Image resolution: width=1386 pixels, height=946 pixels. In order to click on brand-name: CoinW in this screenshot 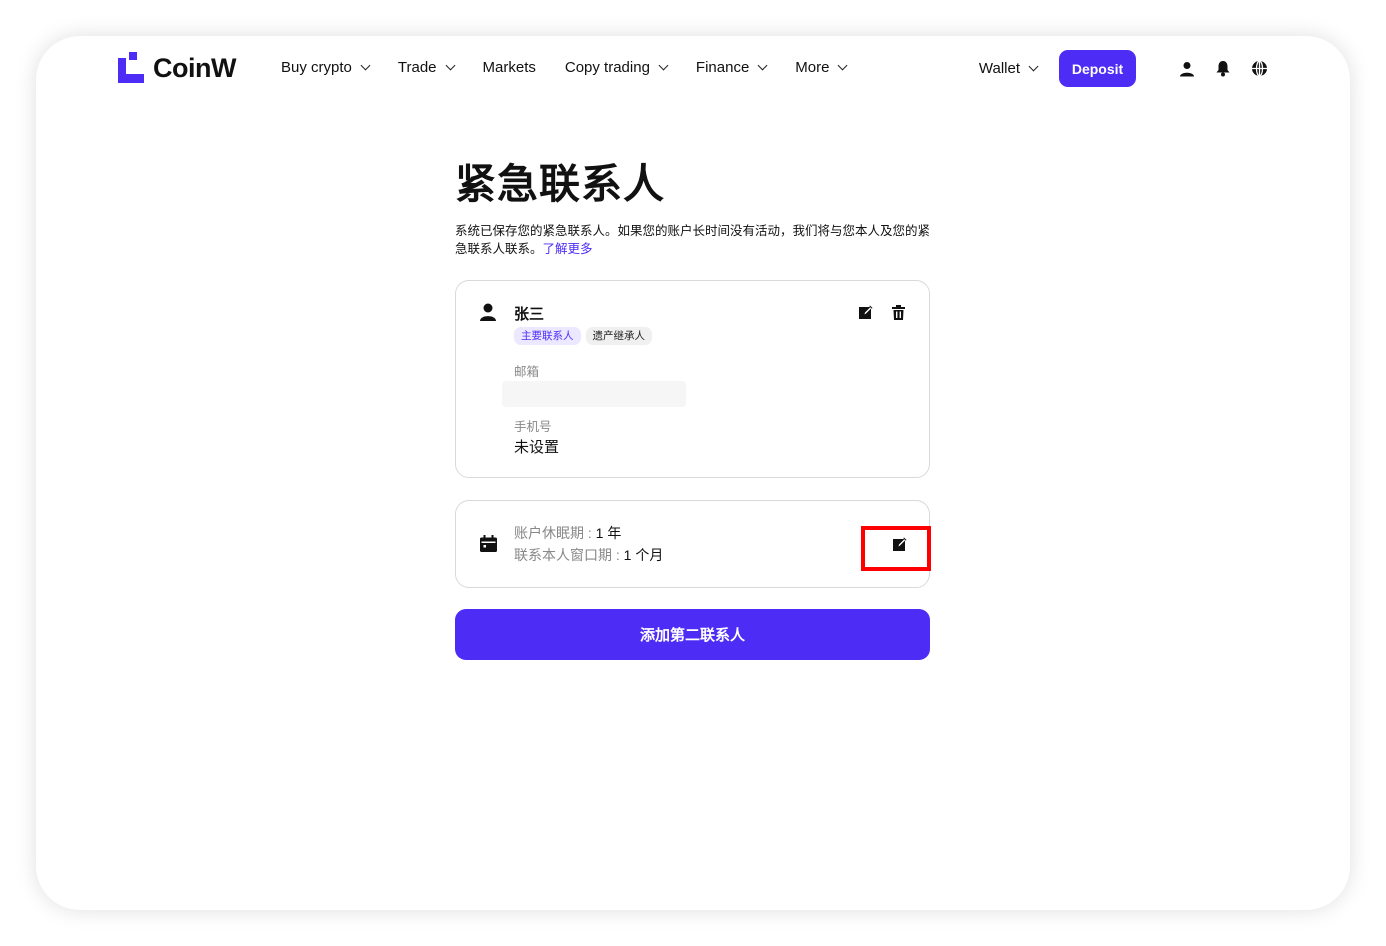, I will do `click(194, 67)`.